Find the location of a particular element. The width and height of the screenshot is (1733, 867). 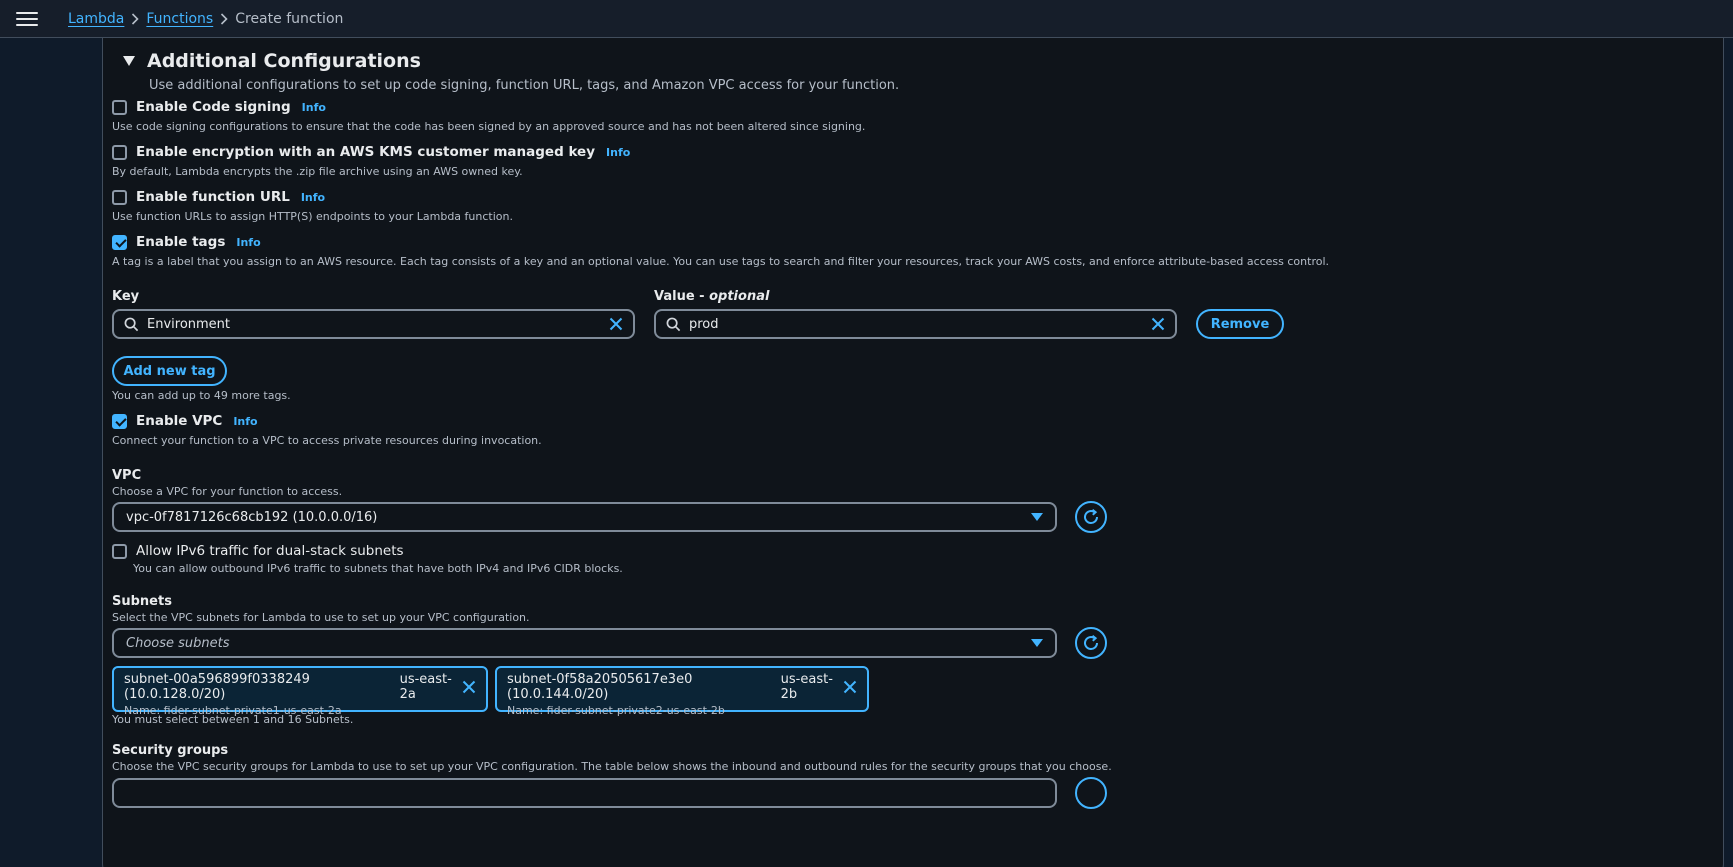

function-url-option: Enable function URL Info is located at coordinates (218, 197).